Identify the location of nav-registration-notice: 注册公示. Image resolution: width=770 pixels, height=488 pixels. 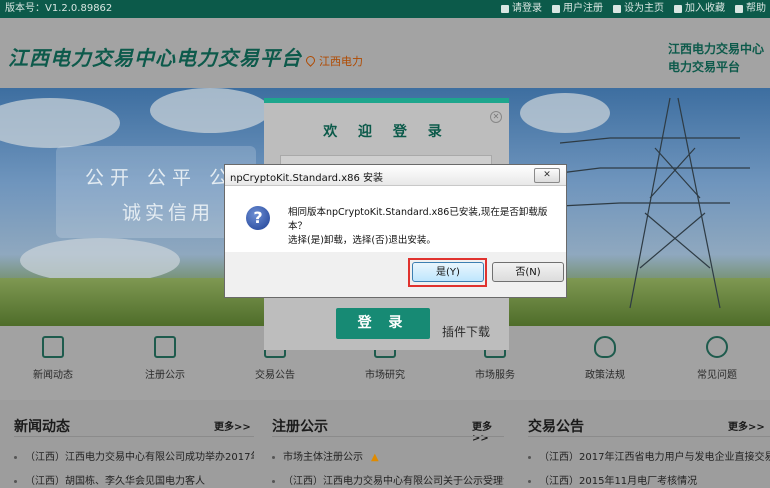
(165, 358).